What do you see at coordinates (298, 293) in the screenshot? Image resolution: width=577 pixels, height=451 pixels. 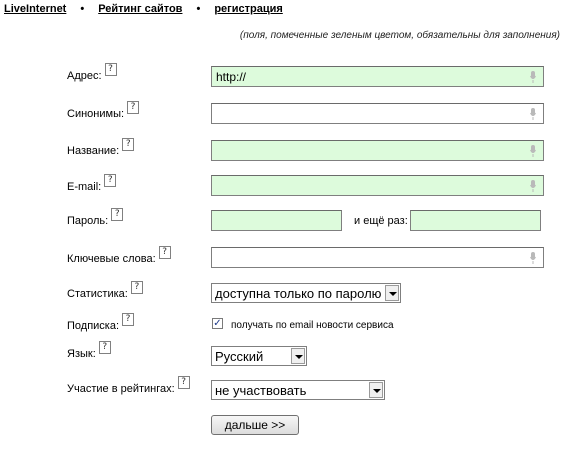 I see `statistics-selected-value: доступна только по паролю` at bounding box center [298, 293].